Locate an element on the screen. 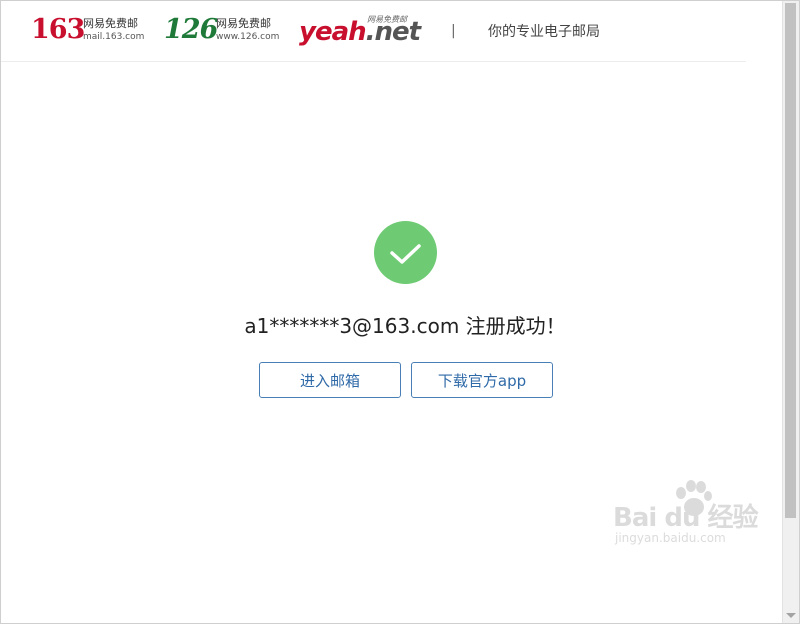 This screenshot has height=624, width=800. logo-163-number: 163 is located at coordinates (58, 29).